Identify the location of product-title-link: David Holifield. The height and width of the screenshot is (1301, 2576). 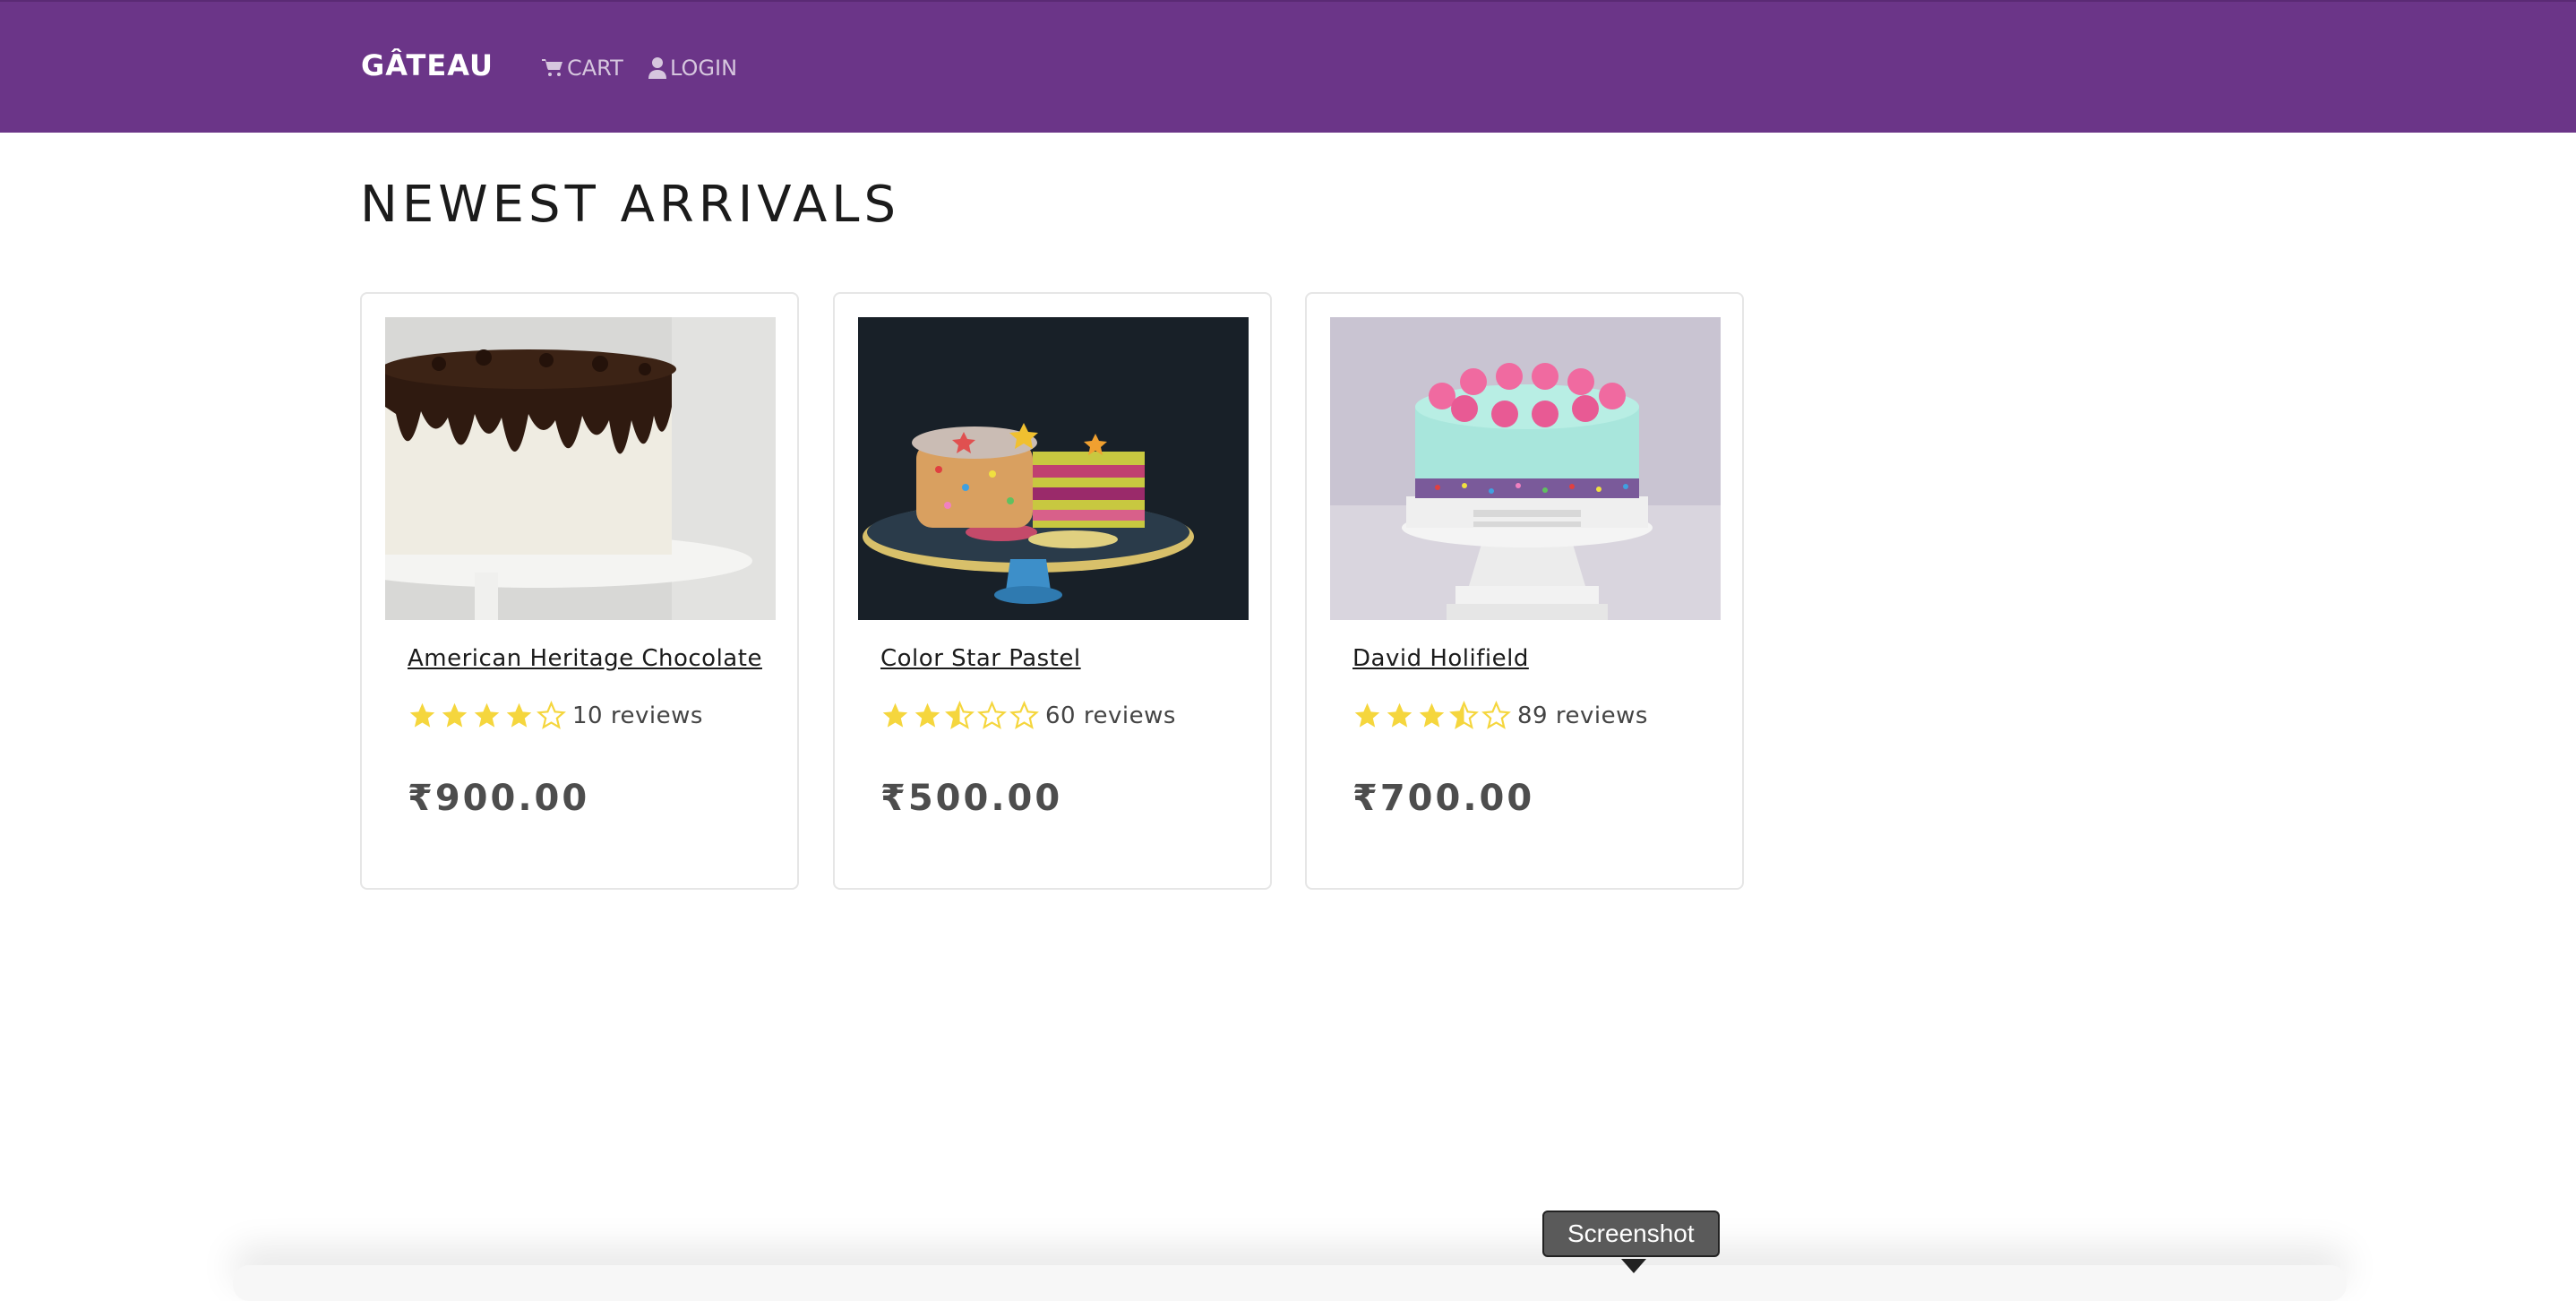
(1440, 658).